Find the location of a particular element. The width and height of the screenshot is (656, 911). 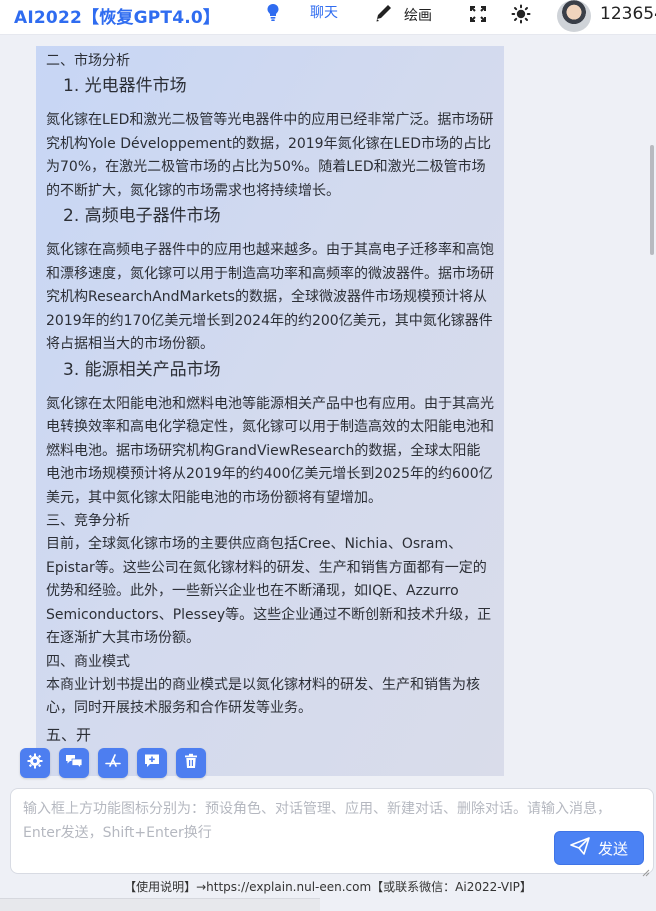

trash-icon is located at coordinates (191, 763).